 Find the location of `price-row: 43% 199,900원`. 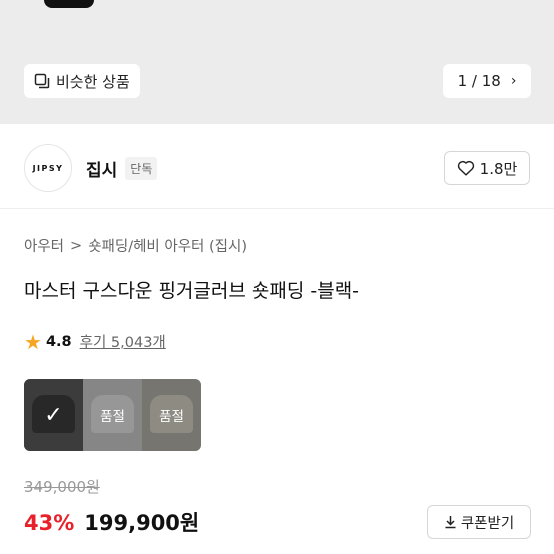

price-row: 43% 199,900원 is located at coordinates (111, 522).